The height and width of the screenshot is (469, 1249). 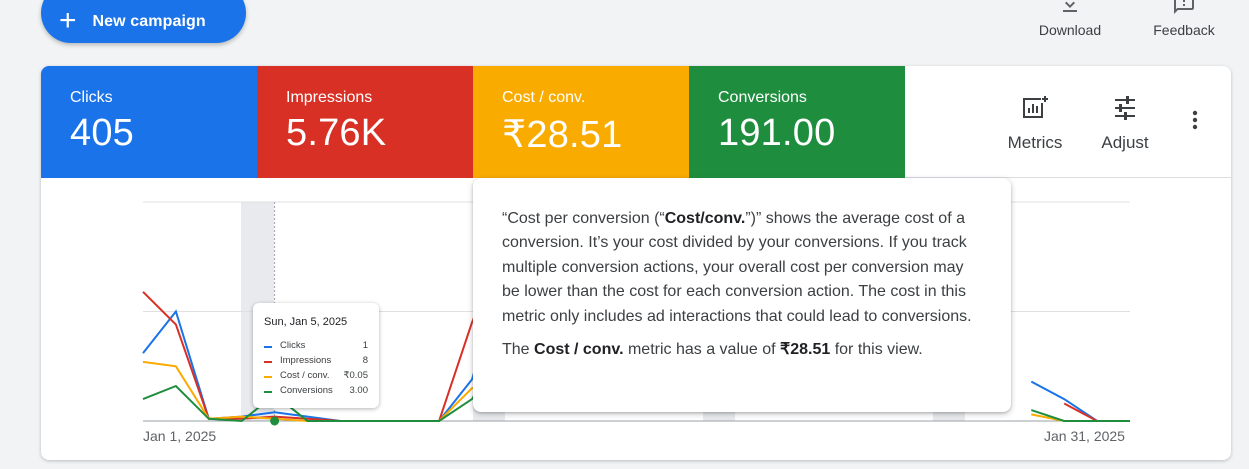 I want to click on hover-row-clicks: Clicks 1, so click(x=316, y=347).